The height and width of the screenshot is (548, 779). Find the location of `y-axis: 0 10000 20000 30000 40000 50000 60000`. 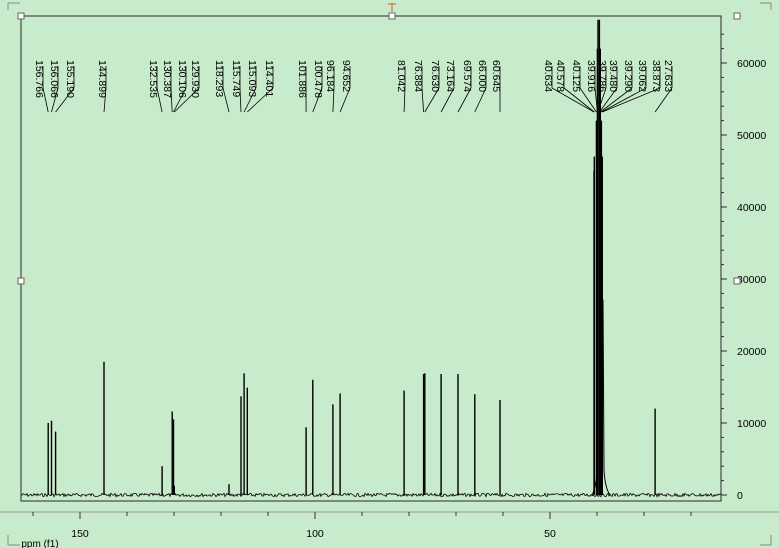

y-axis: 0 10000 20000 30000 40000 50000 60000 is located at coordinates (743, 259).